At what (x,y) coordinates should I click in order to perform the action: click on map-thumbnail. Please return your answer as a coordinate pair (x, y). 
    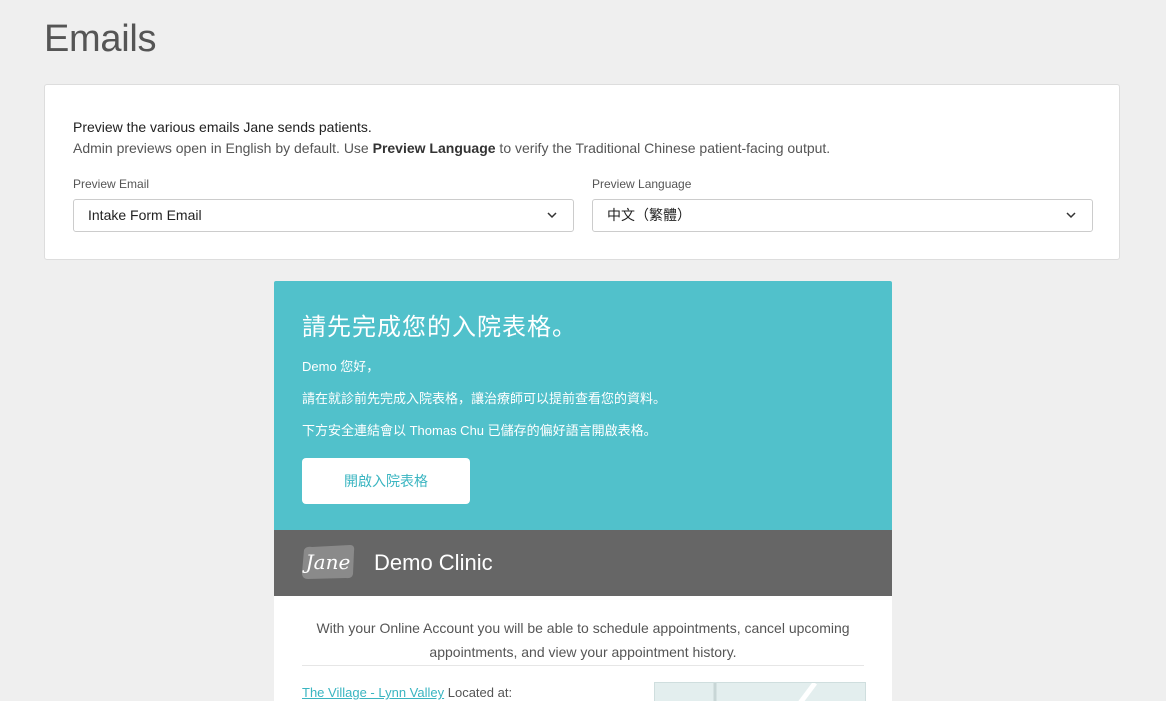
    Looking at the image, I should click on (760, 691).